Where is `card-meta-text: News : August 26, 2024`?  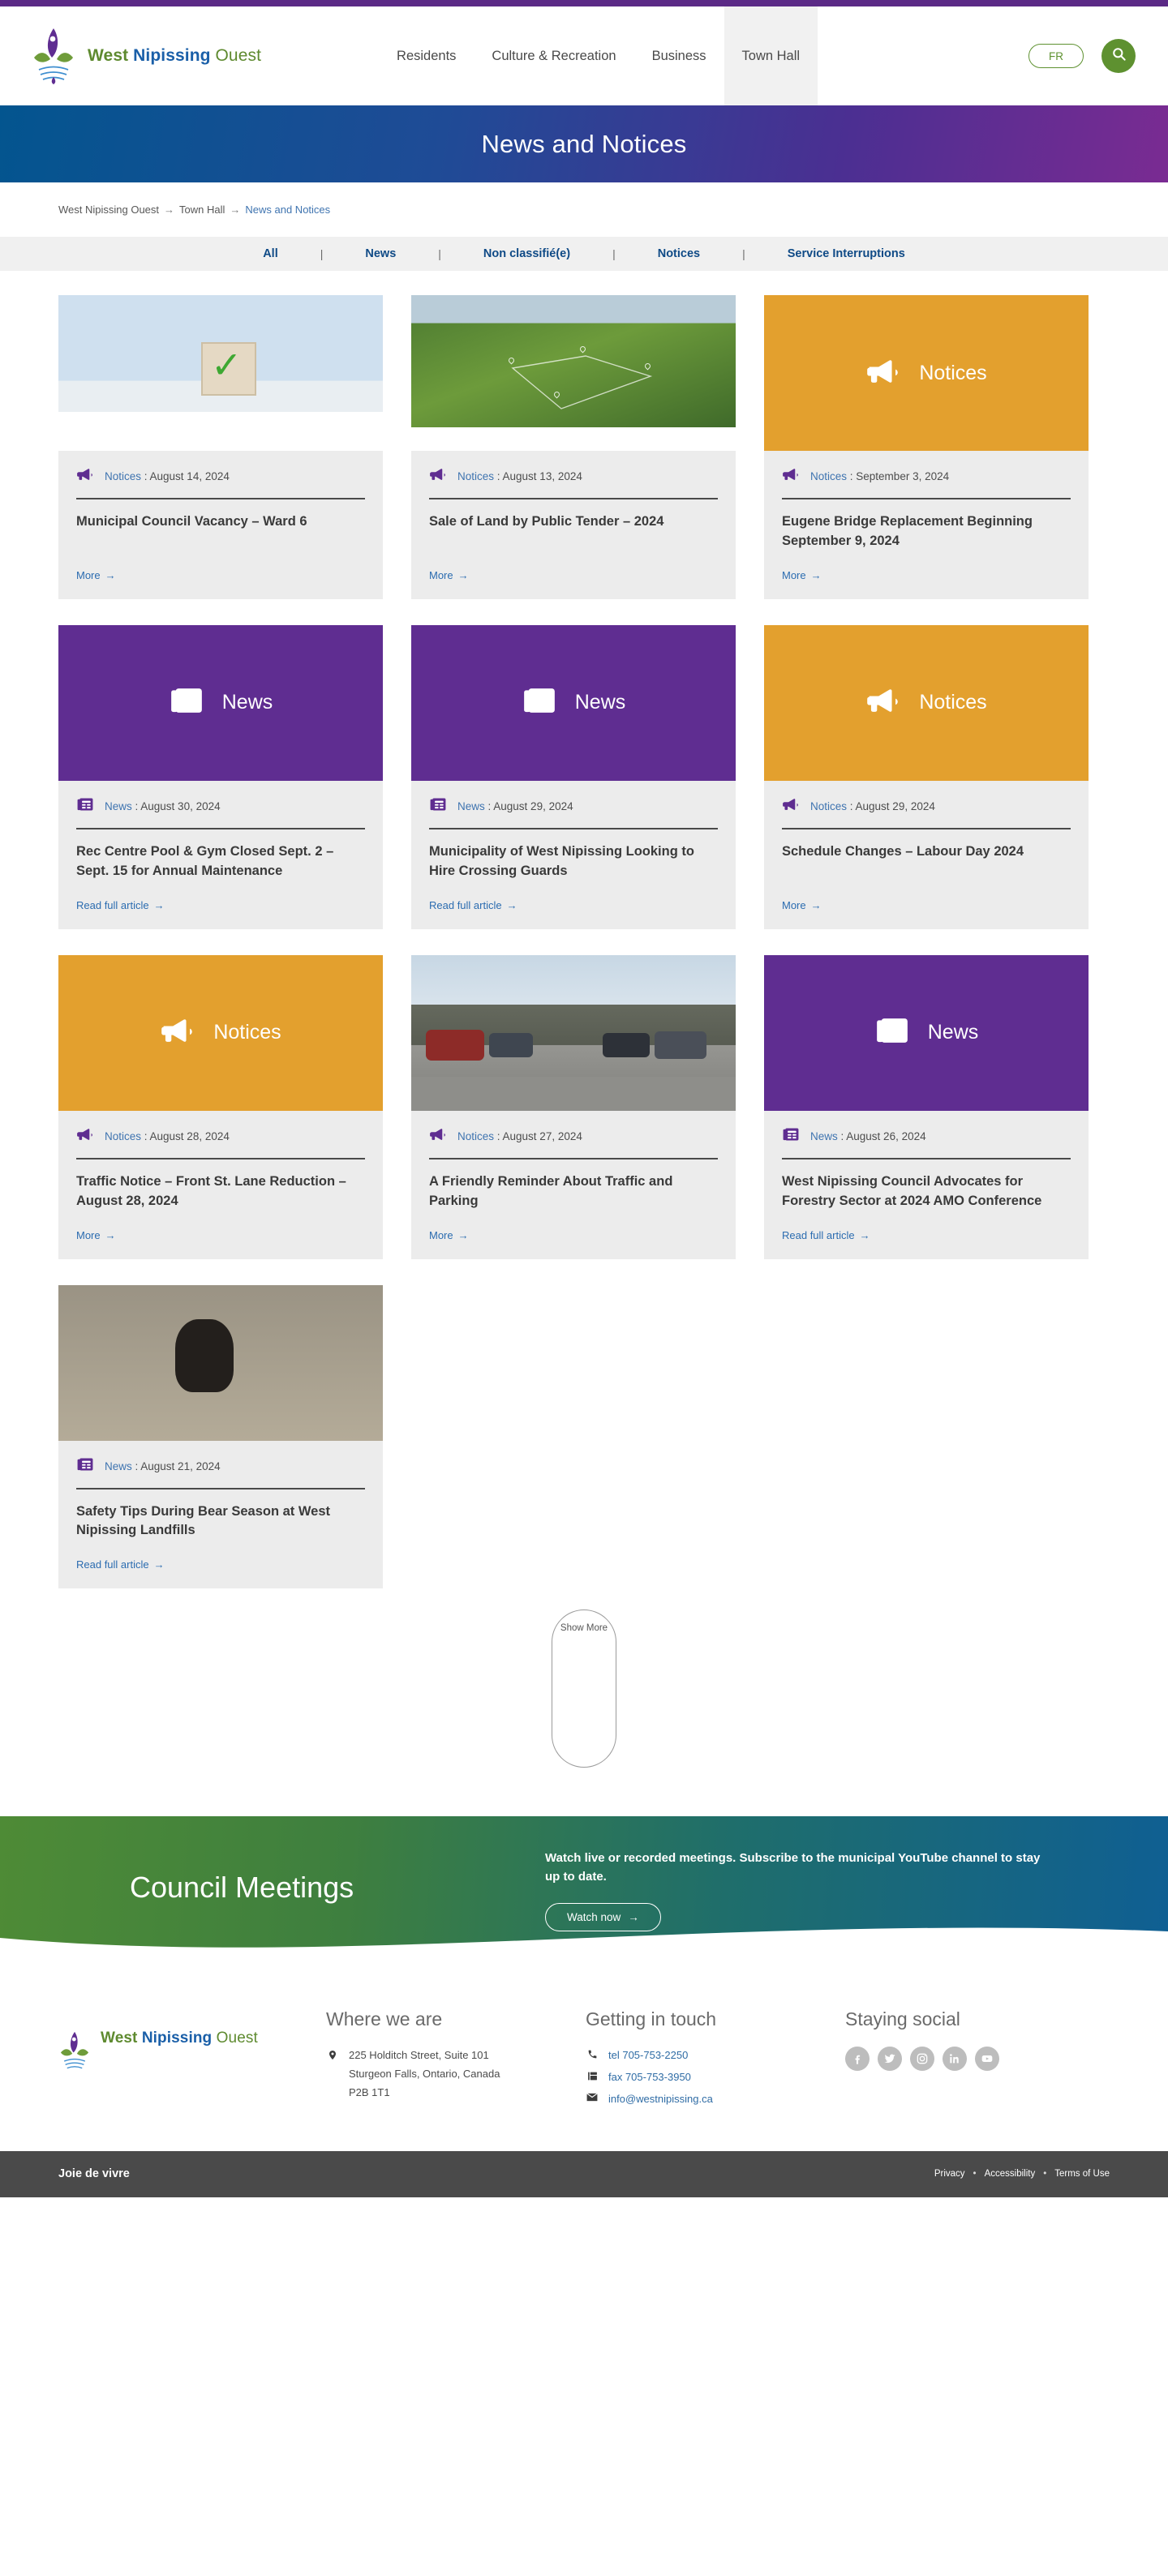
card-meta-text: News : August 26, 2024 is located at coordinates (868, 1136).